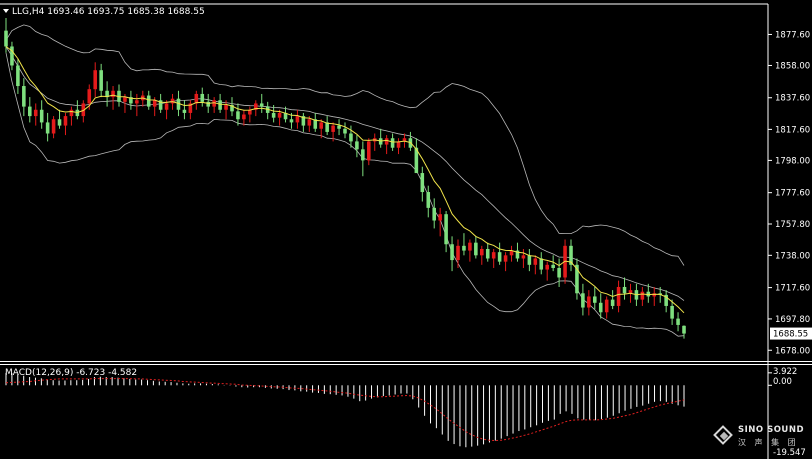  Describe the element at coordinates (771, 430) in the screenshot. I see `logo-name: SINO SOUND` at that location.